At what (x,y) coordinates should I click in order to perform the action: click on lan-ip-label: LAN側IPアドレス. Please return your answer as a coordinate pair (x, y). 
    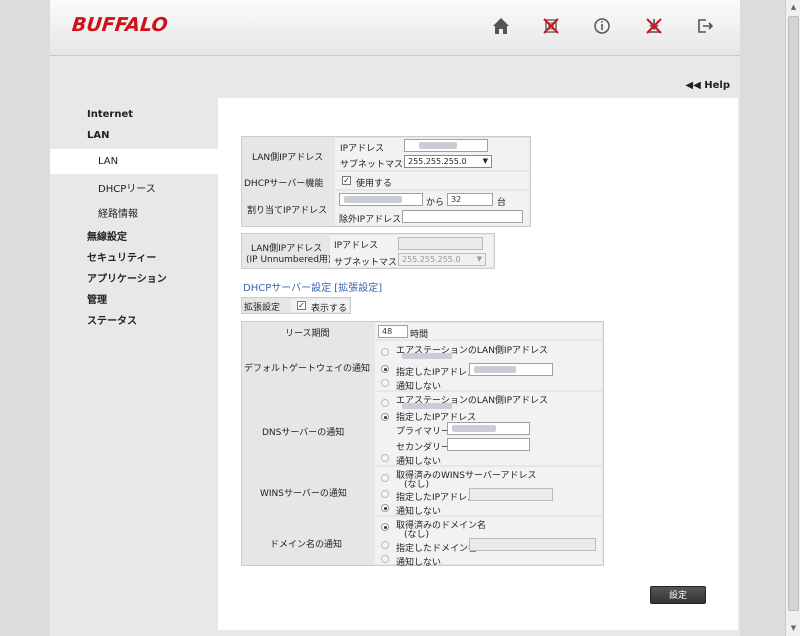
    Looking at the image, I should click on (288, 158).